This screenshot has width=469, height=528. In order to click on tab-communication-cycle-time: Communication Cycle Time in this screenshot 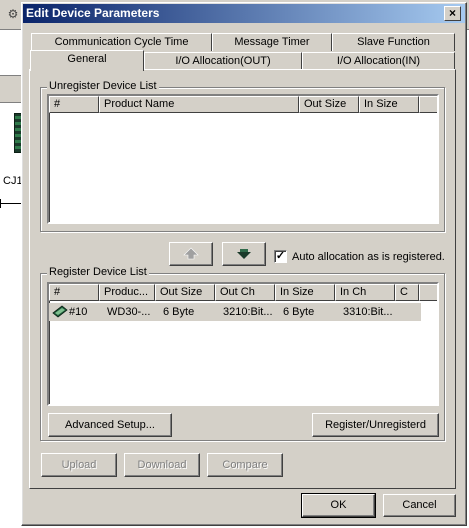, I will do `click(121, 42)`.